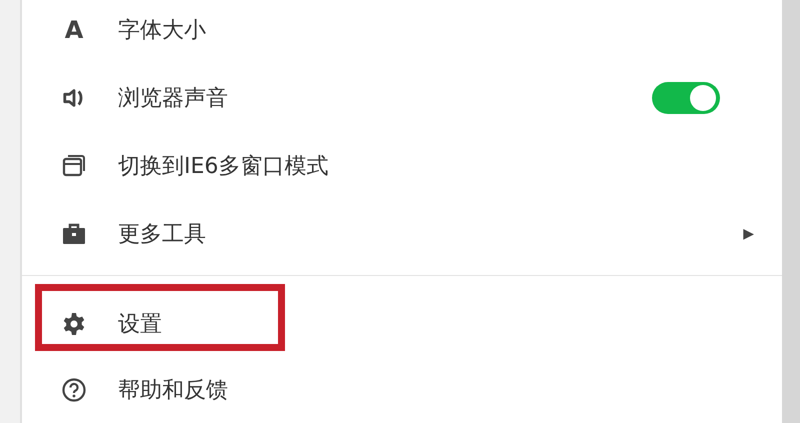  What do you see at coordinates (402, 390) in the screenshot?
I see `menu-item: 帮助和反馈` at bounding box center [402, 390].